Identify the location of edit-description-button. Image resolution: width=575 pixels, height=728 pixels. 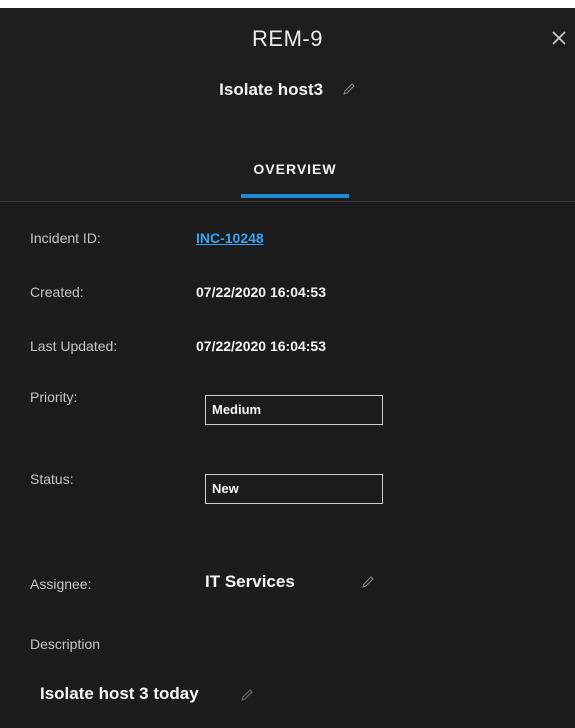
(247, 697).